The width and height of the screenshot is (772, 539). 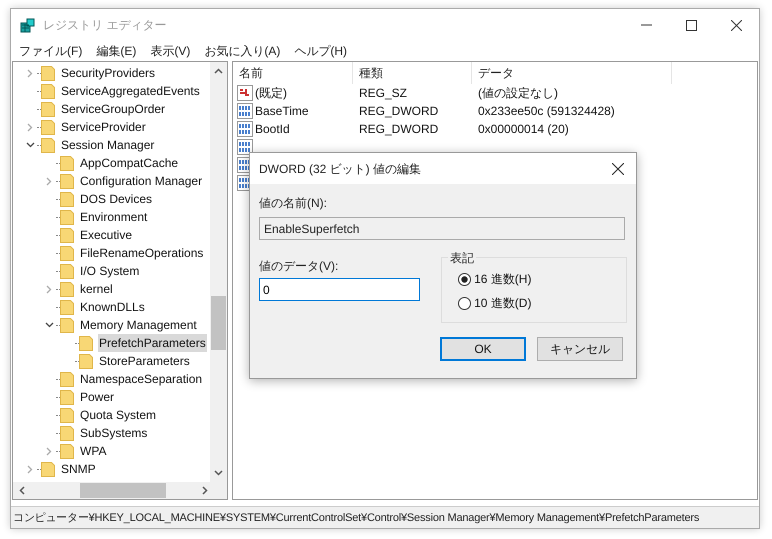 What do you see at coordinates (109, 271) in the screenshot?
I see `tree-item: I/O System` at bounding box center [109, 271].